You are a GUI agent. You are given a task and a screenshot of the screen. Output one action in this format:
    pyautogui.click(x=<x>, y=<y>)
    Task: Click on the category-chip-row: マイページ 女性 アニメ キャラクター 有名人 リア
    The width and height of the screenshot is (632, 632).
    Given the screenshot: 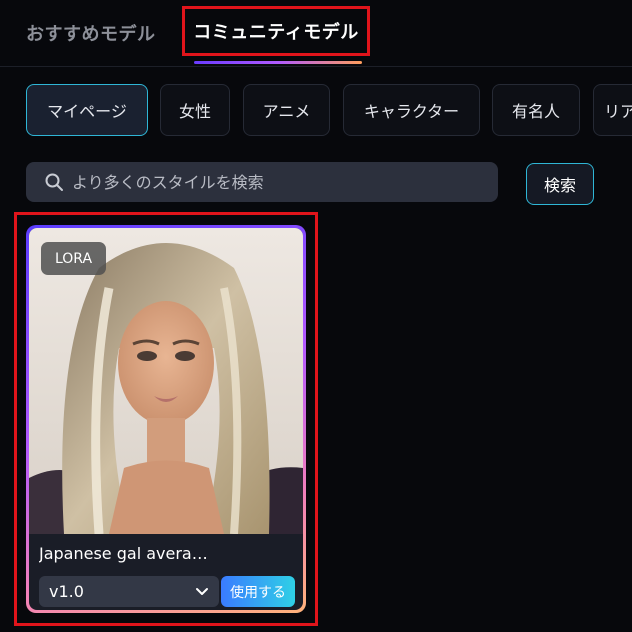 What is the action you would take?
    pyautogui.click(x=329, y=111)
    